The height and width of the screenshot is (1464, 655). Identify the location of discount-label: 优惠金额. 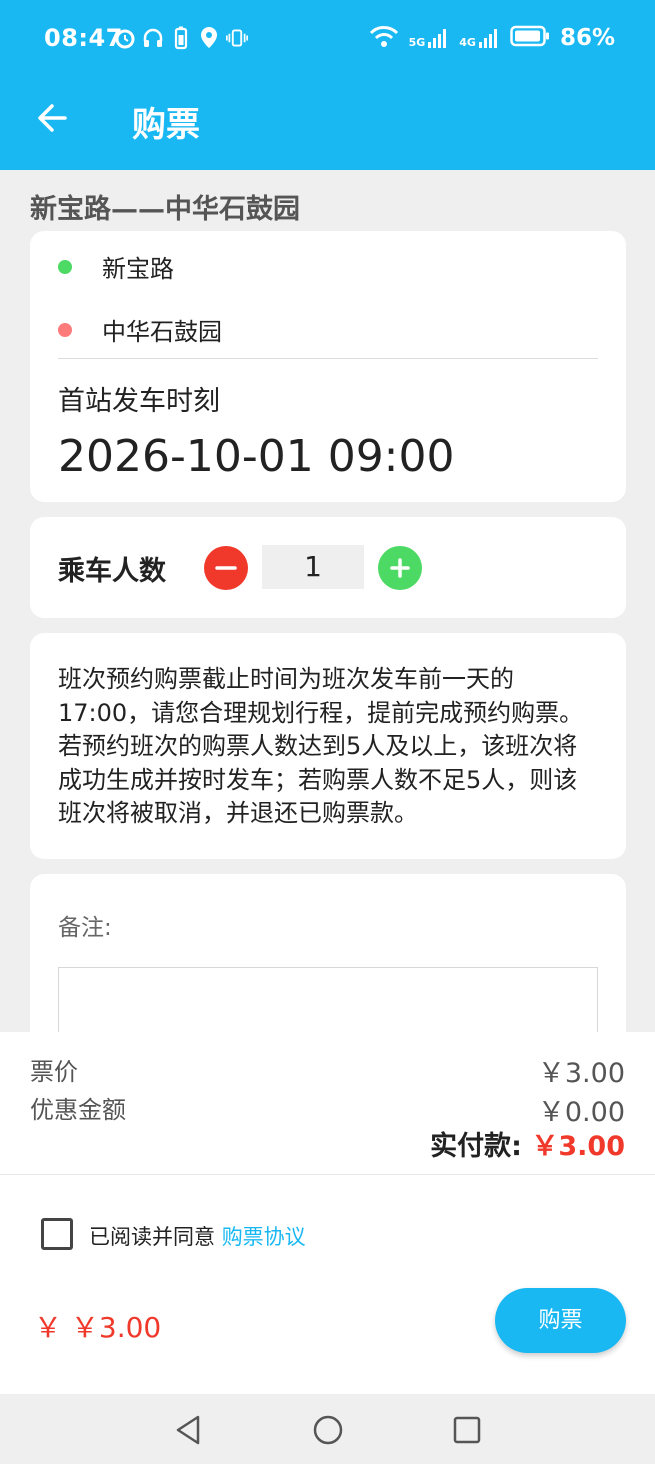
(78, 1110).